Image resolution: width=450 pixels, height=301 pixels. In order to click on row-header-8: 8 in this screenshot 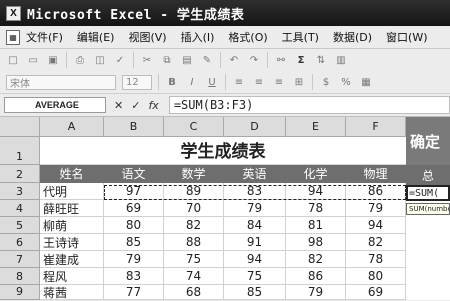, I will do `click(20, 276)`.